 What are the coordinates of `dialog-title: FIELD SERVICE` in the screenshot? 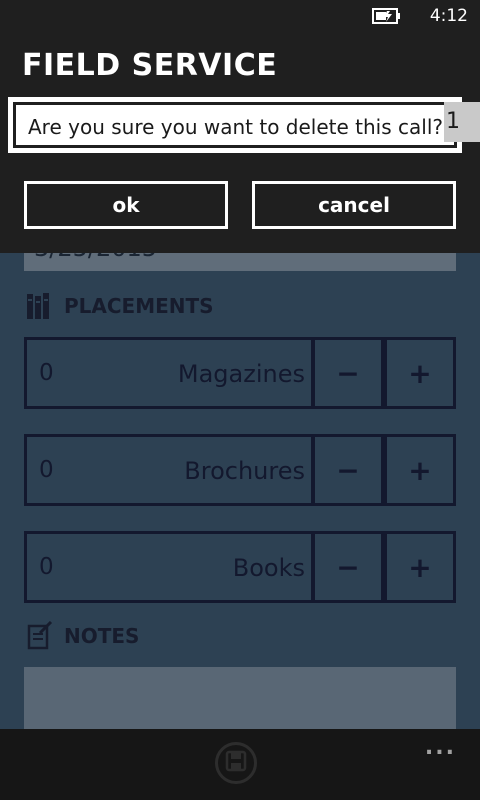 It's located at (150, 65).